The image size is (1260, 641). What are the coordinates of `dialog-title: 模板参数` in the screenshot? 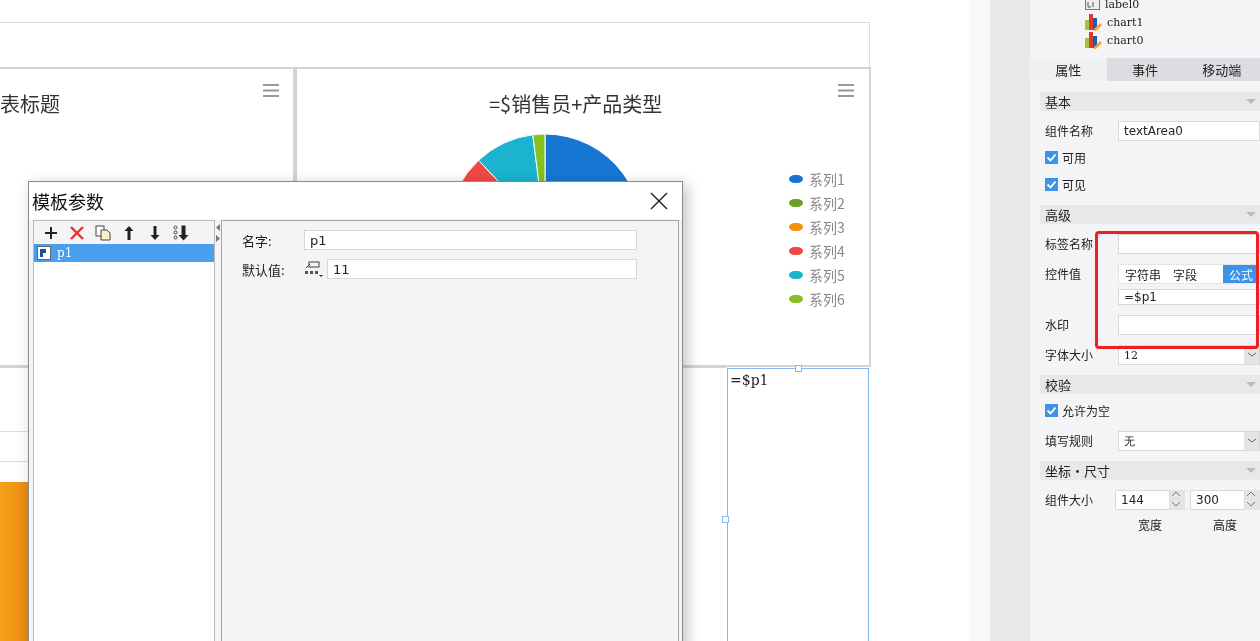 It's located at (68, 200).